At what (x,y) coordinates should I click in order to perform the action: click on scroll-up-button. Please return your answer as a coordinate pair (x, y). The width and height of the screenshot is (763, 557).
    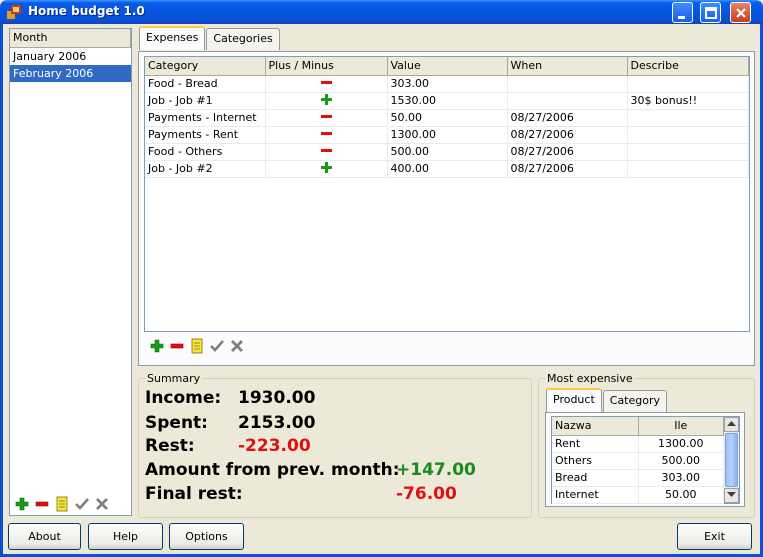
    Looking at the image, I should click on (731, 424).